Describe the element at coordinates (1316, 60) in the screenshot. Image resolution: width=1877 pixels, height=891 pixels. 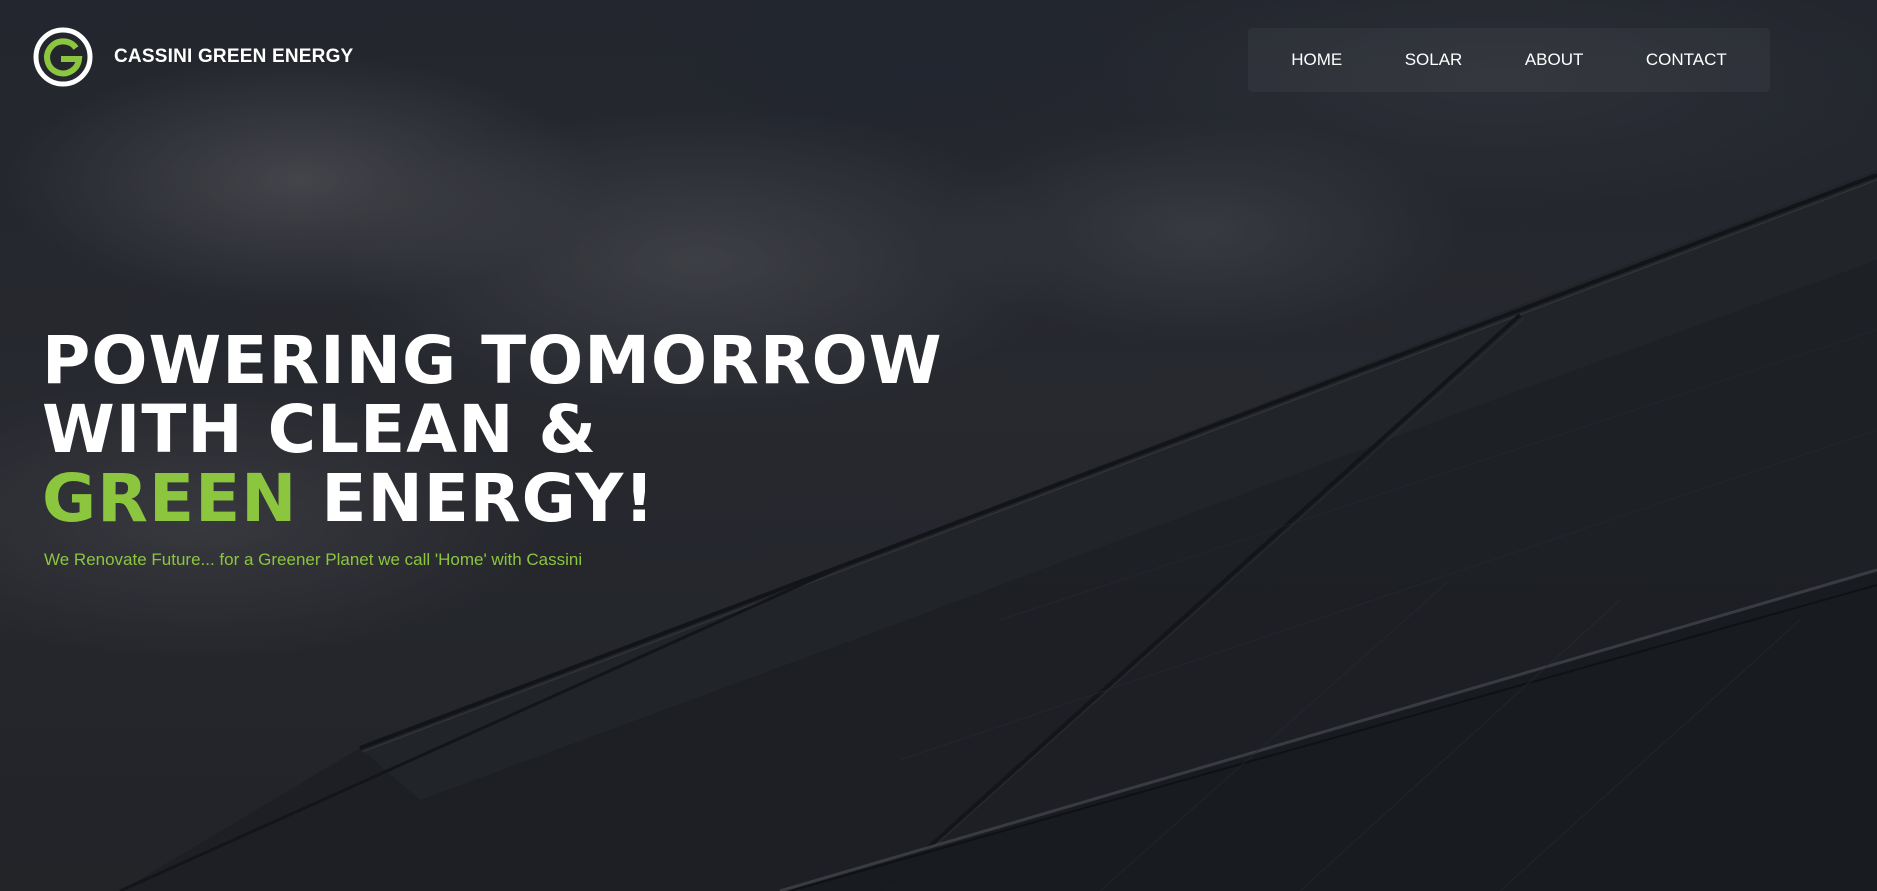
I see `nav-item-home: HOME` at that location.